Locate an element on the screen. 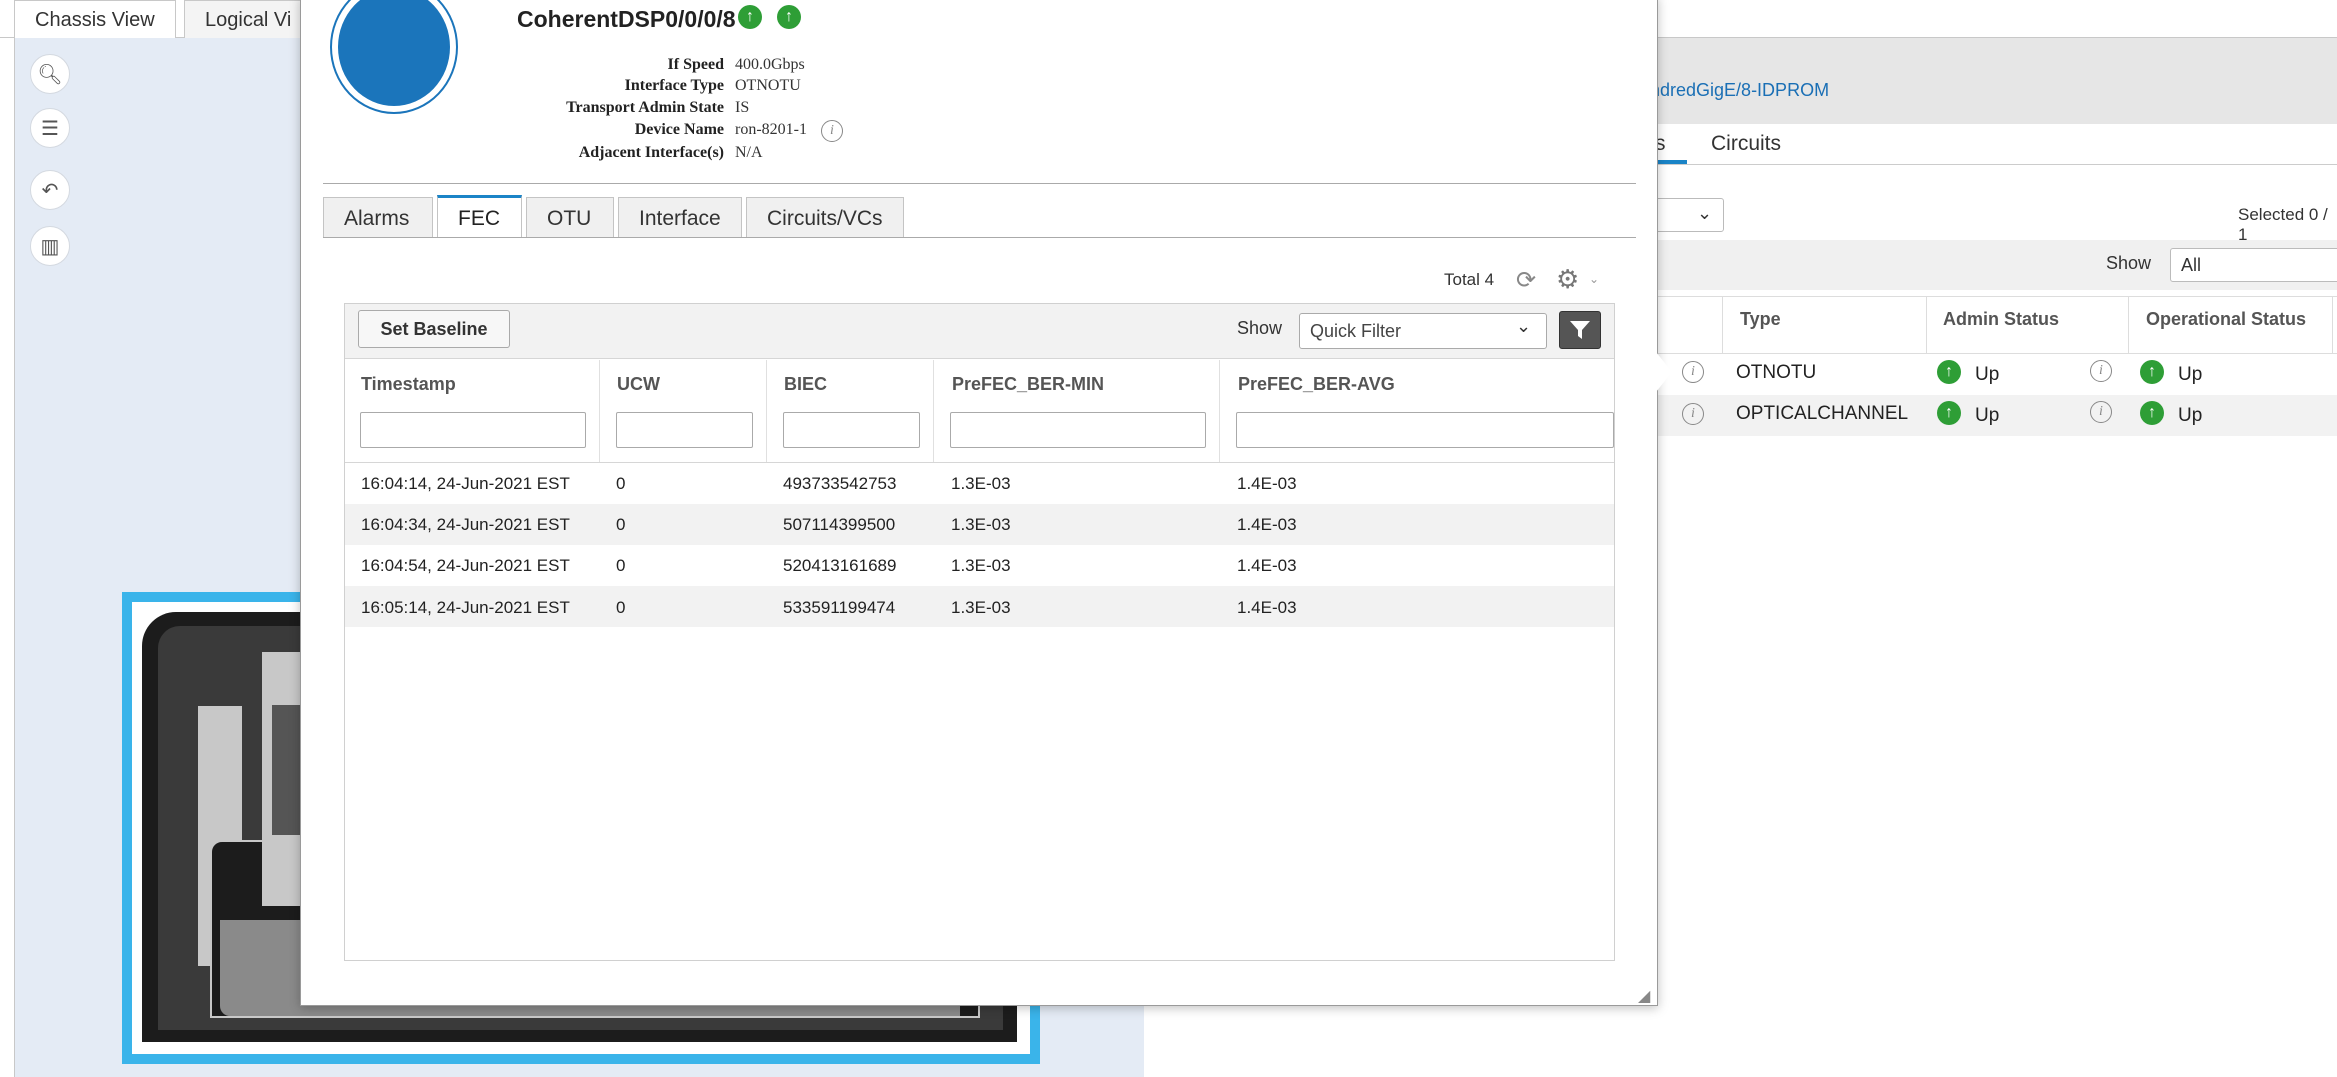  prop-value-adjacent-interfaces: N/A is located at coordinates (749, 152).